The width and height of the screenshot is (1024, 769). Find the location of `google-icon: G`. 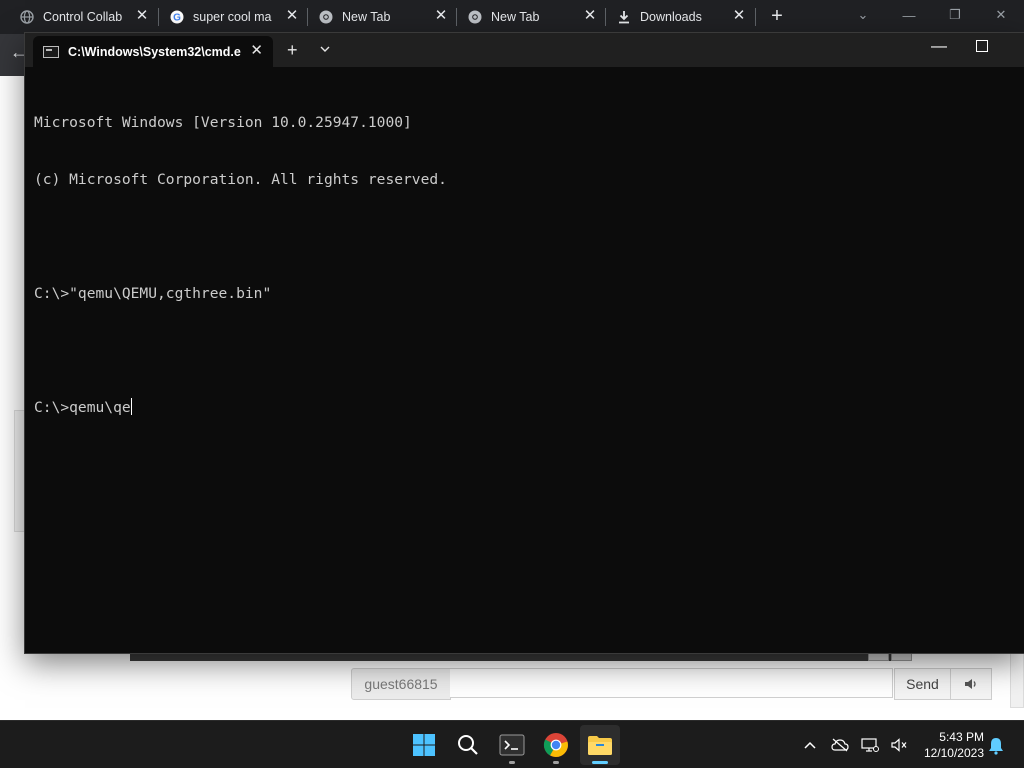

google-icon: G is located at coordinates (177, 17).